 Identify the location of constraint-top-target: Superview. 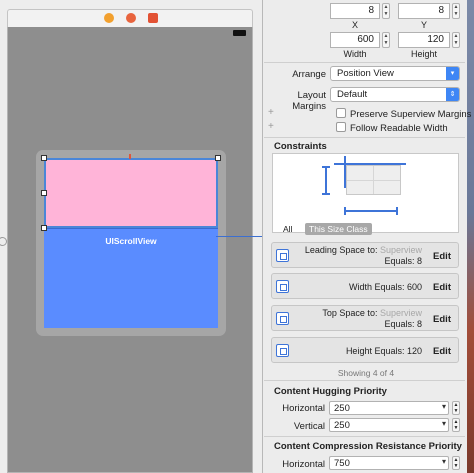
(400, 313).